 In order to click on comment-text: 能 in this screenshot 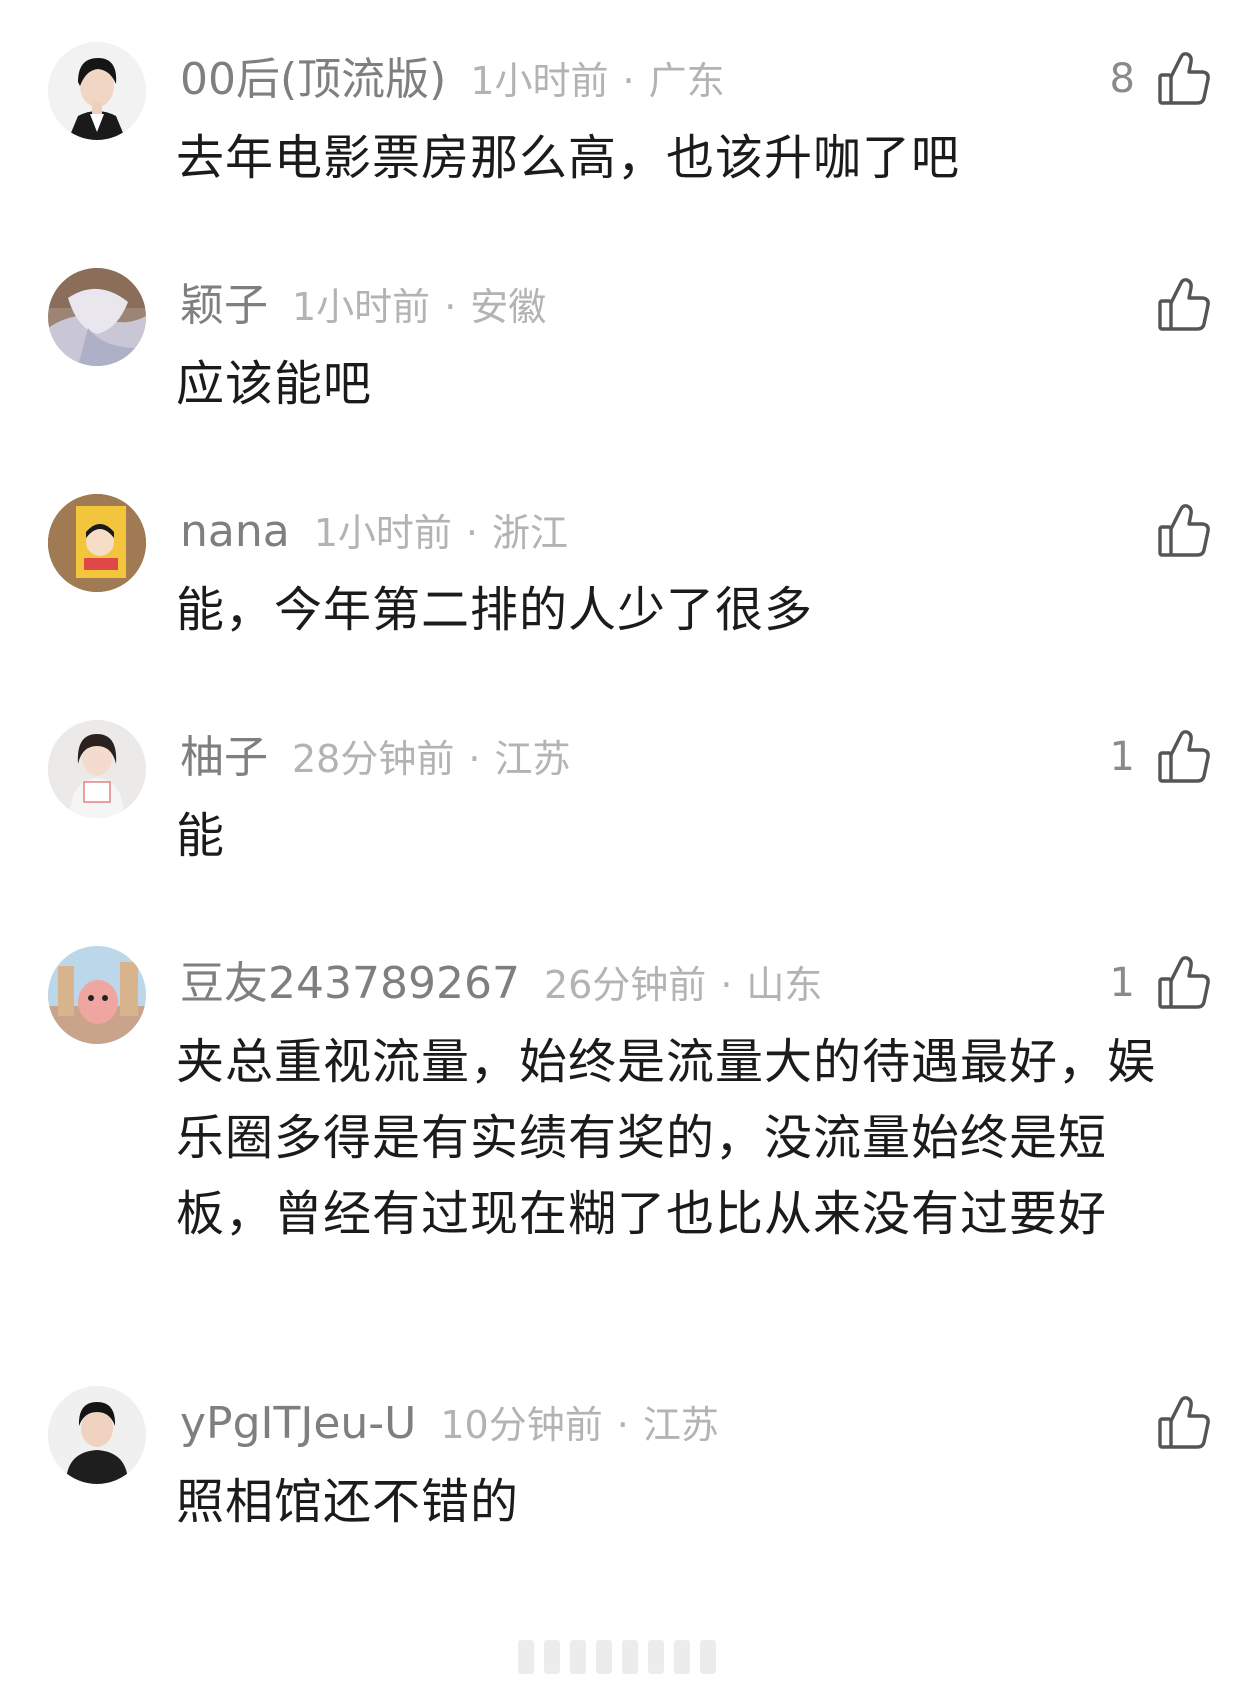, I will do `click(201, 836)`.